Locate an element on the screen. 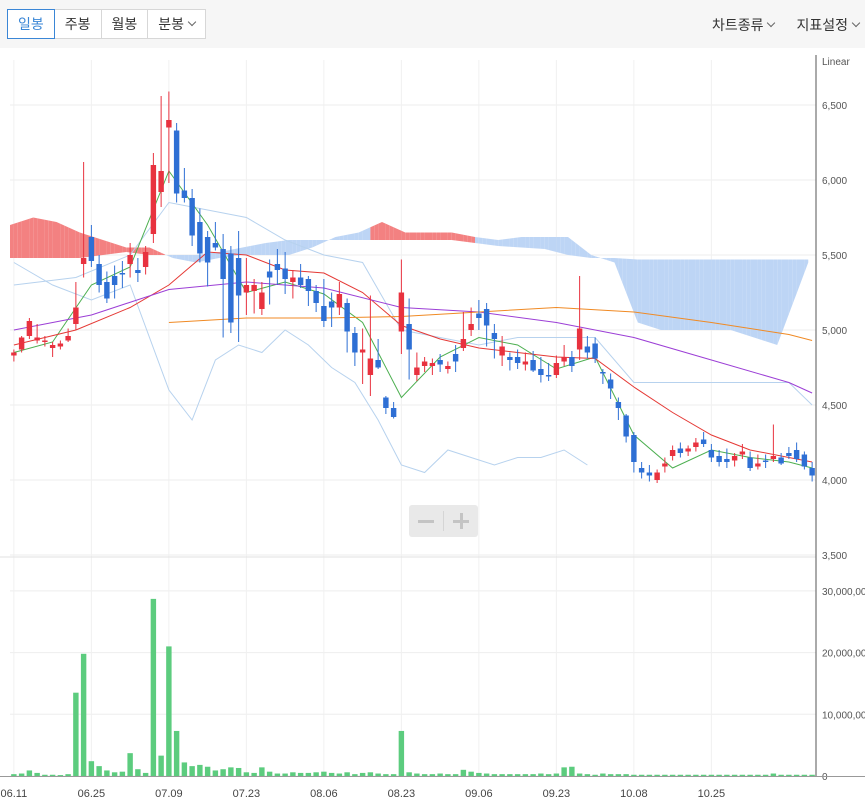 The height and width of the screenshot is (800, 865). x-tick-label: 10.08 is located at coordinates (634, 794).